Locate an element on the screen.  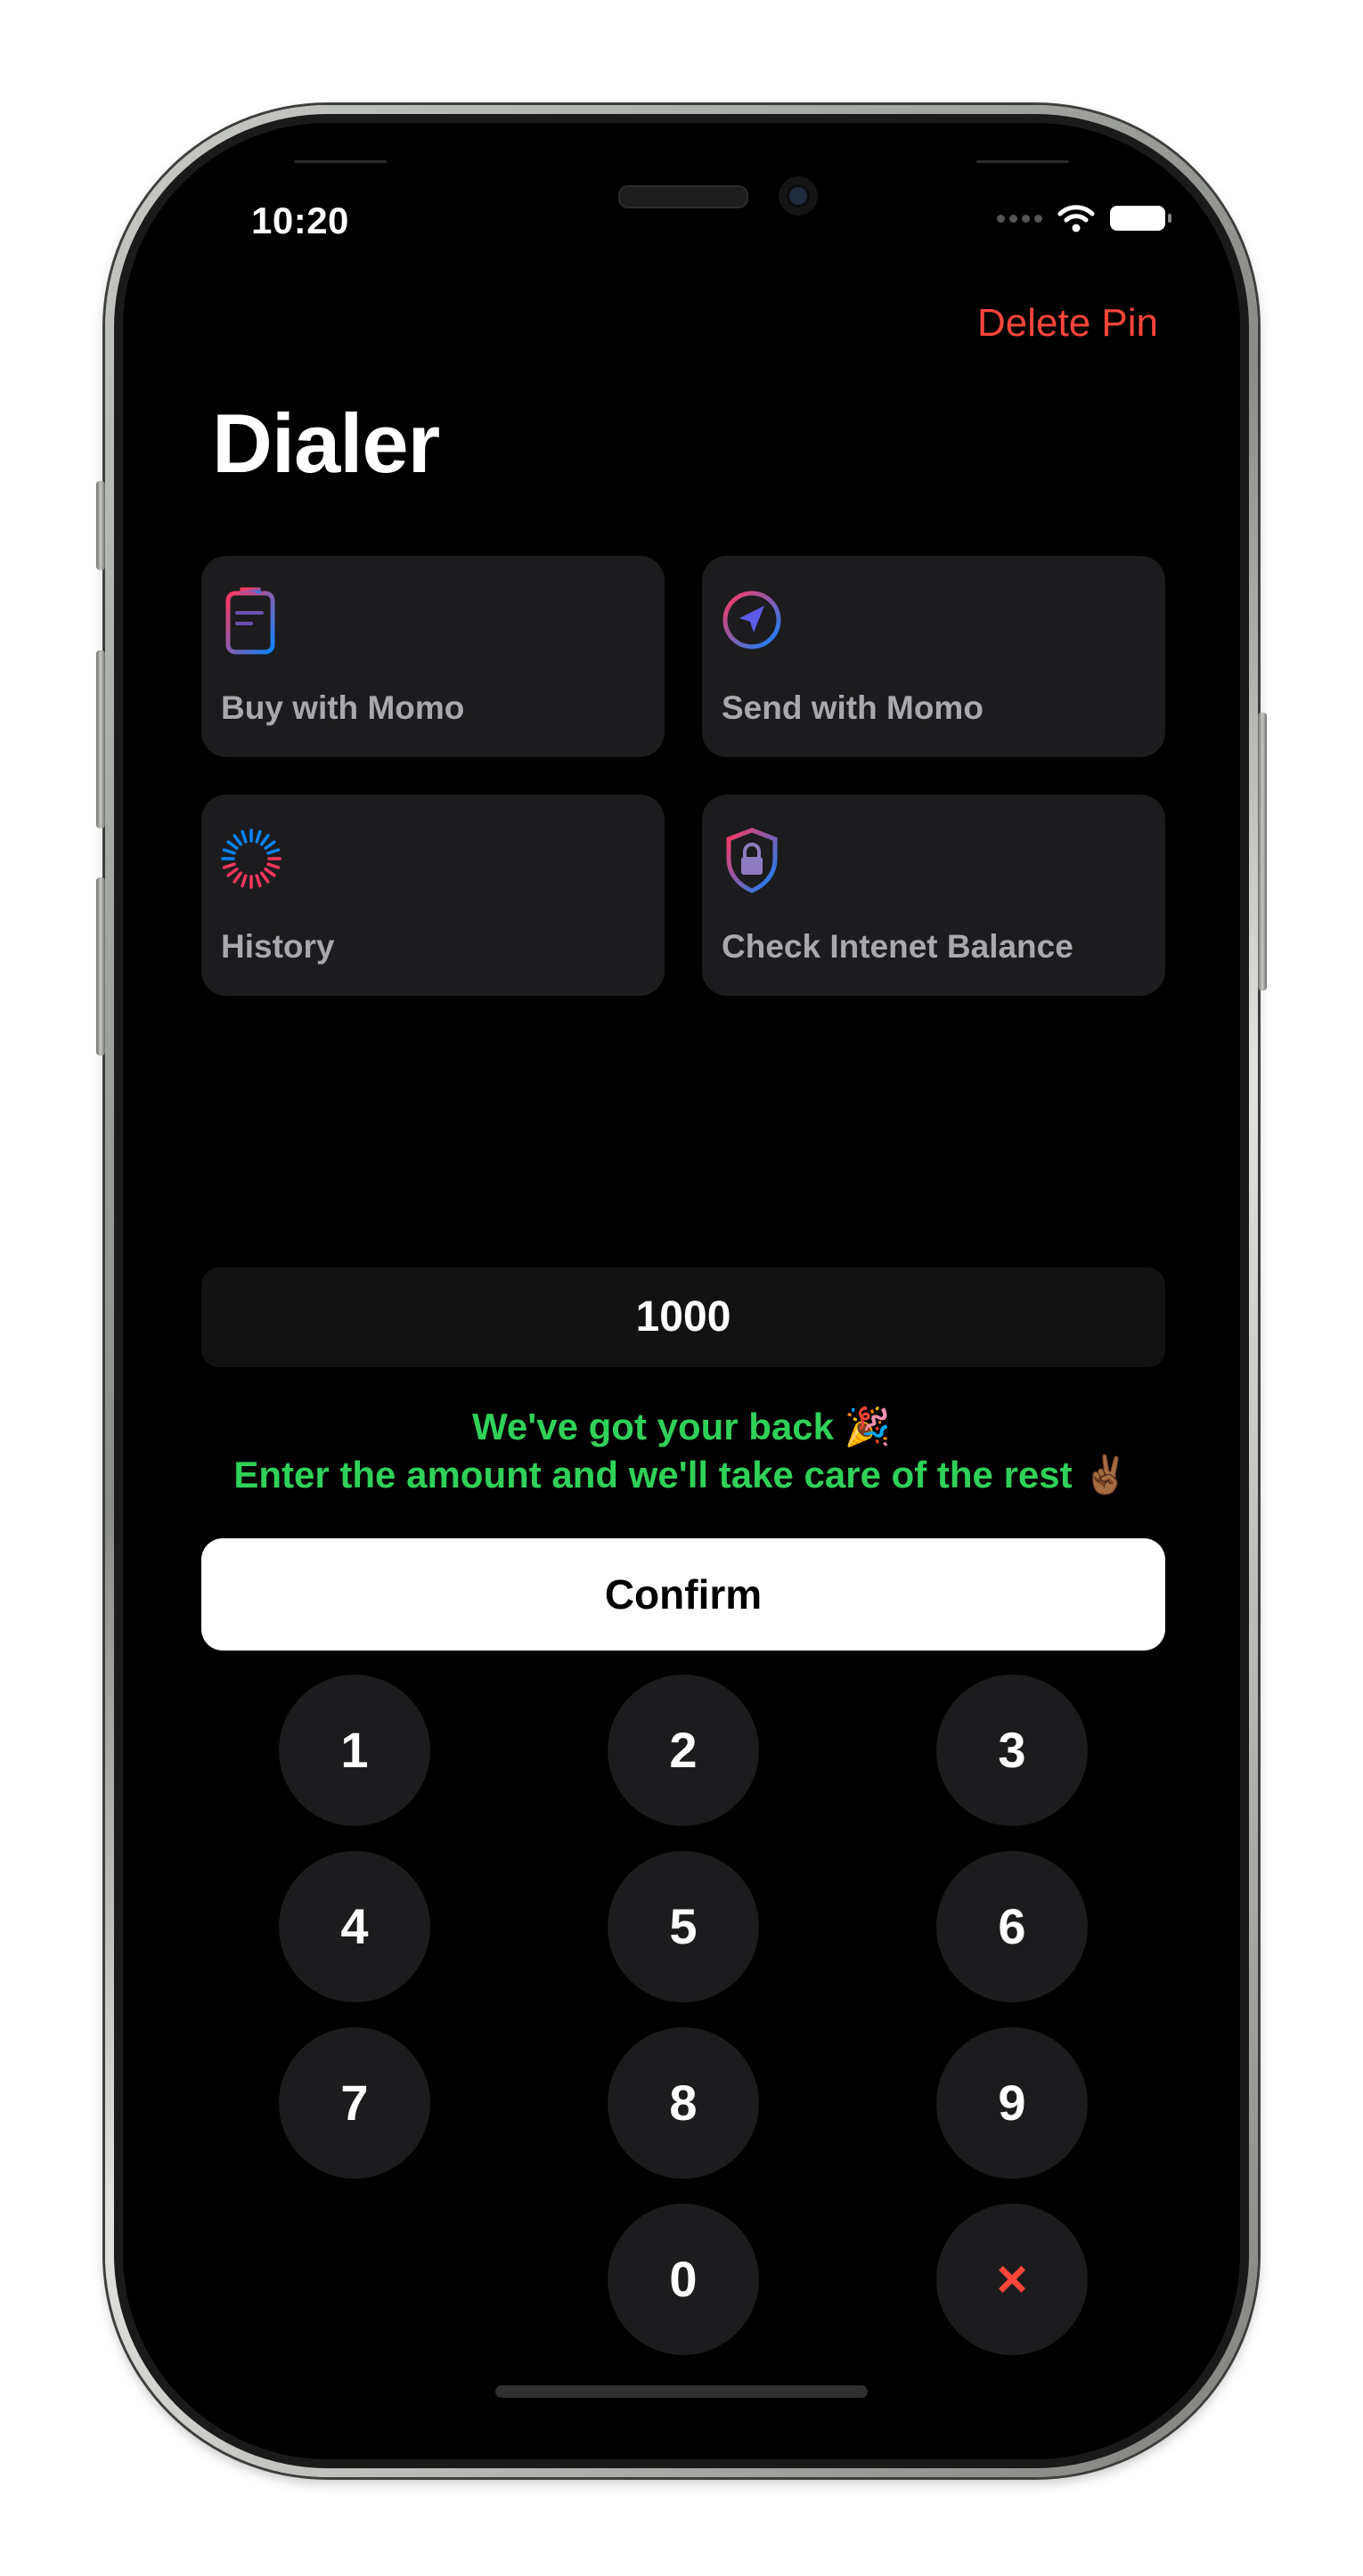
card-label: Check Intenet Balance is located at coordinates (898, 946).